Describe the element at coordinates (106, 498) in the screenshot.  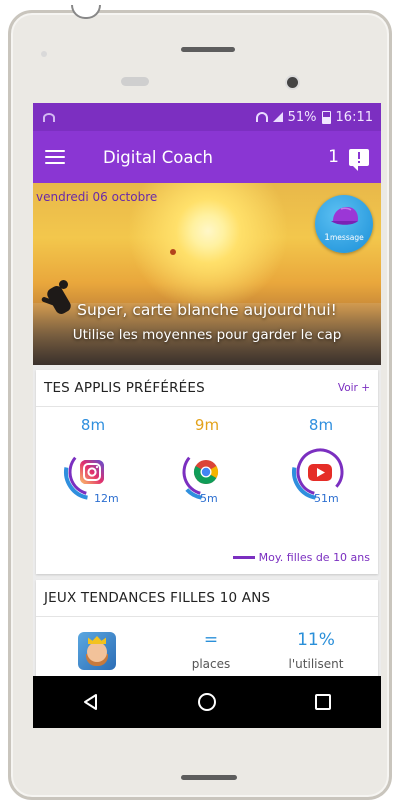
I see `user-time: 12m` at that location.